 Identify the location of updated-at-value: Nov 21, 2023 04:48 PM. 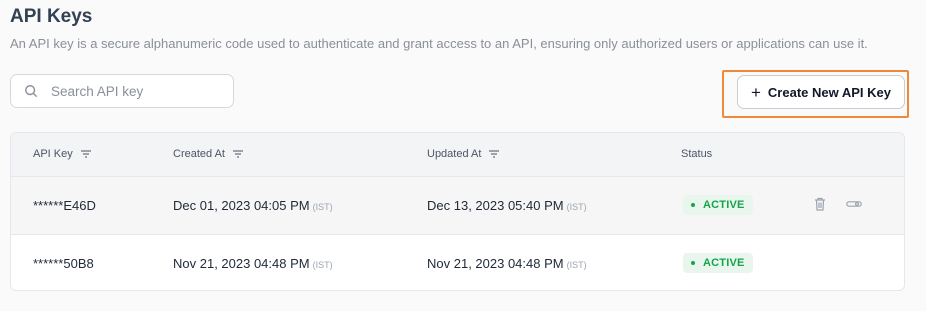
(495, 263).